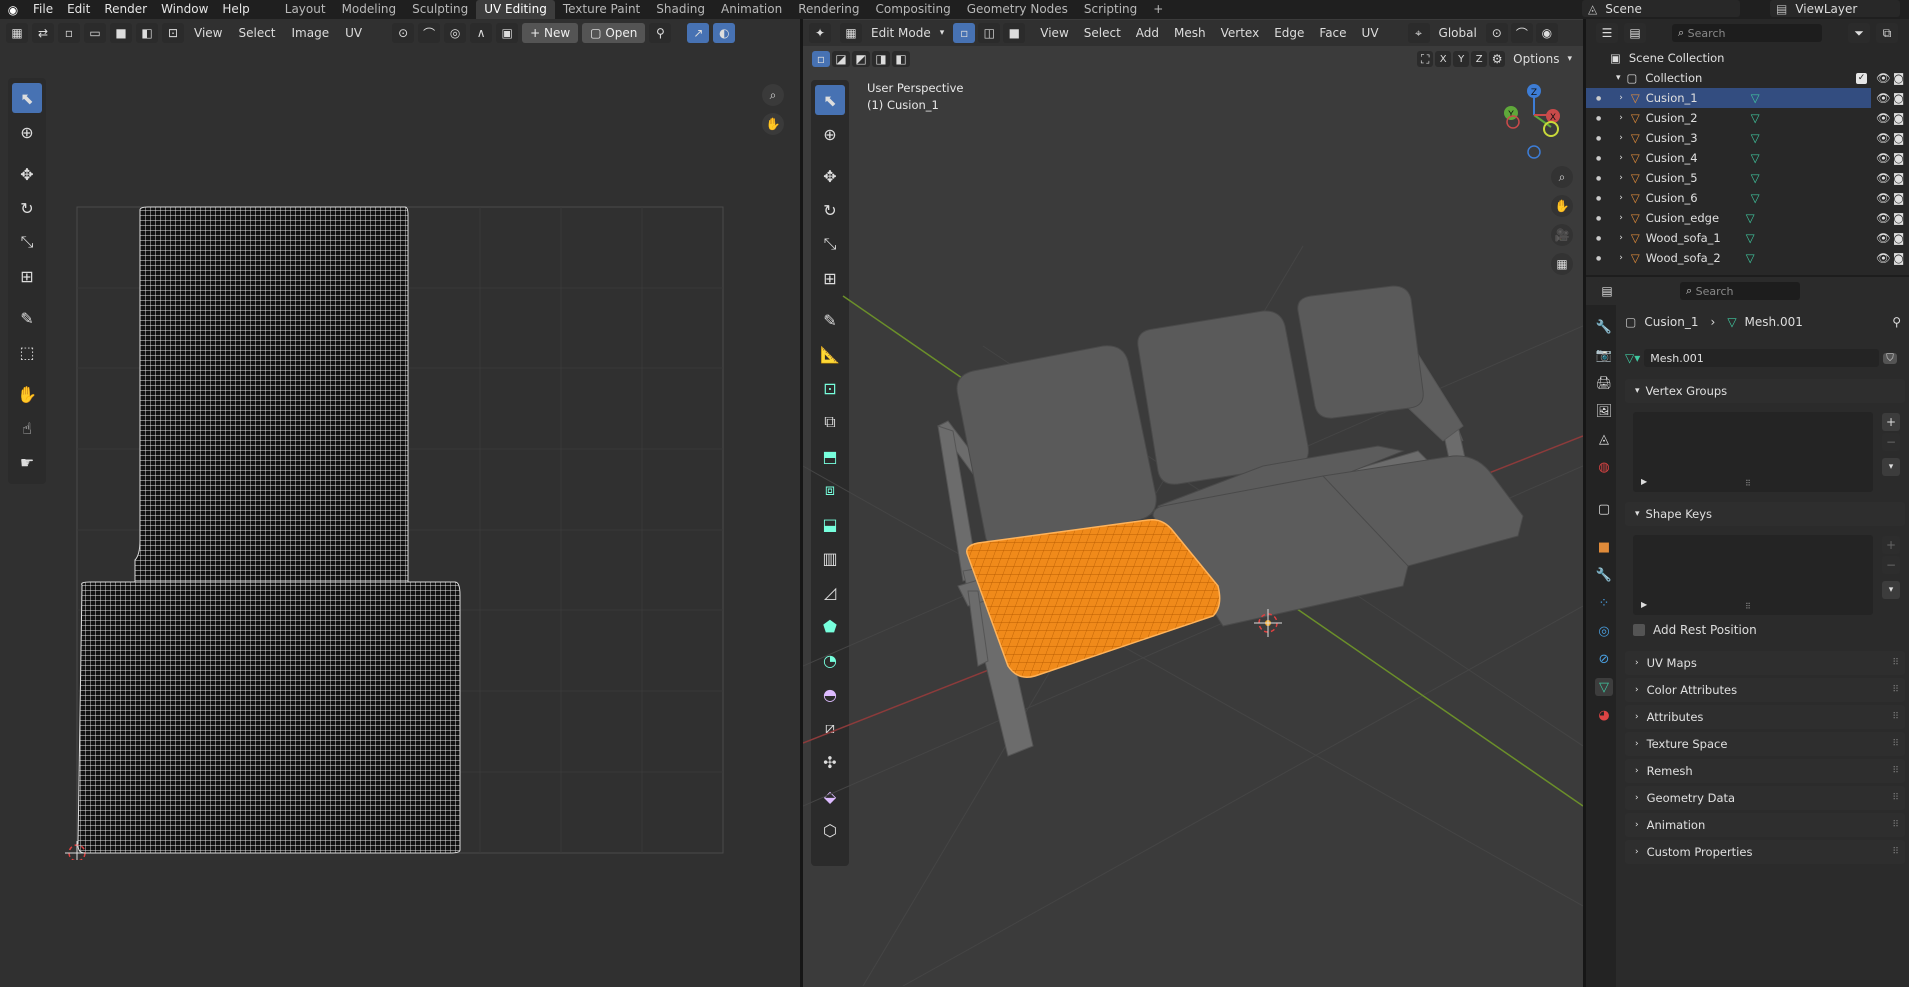  What do you see at coordinates (1740, 291) in the screenshot?
I see `properties-search-input: ⌕ Search` at bounding box center [1740, 291].